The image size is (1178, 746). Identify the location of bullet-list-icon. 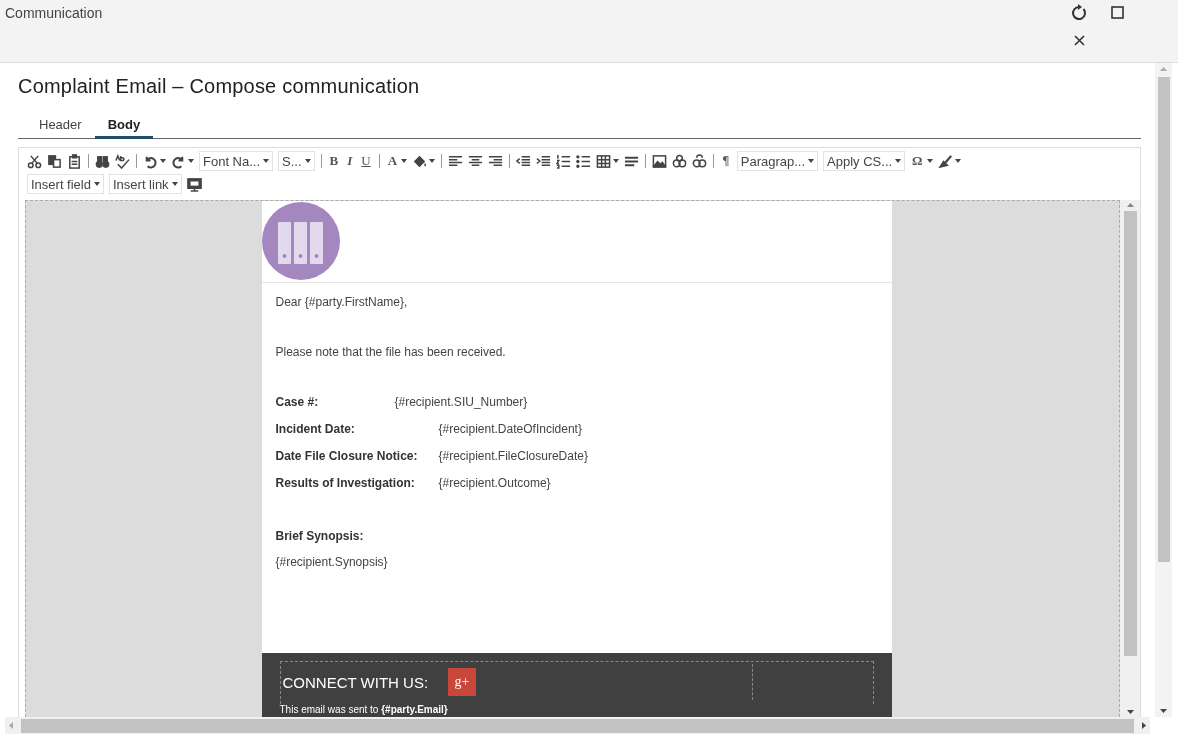
(584, 161).